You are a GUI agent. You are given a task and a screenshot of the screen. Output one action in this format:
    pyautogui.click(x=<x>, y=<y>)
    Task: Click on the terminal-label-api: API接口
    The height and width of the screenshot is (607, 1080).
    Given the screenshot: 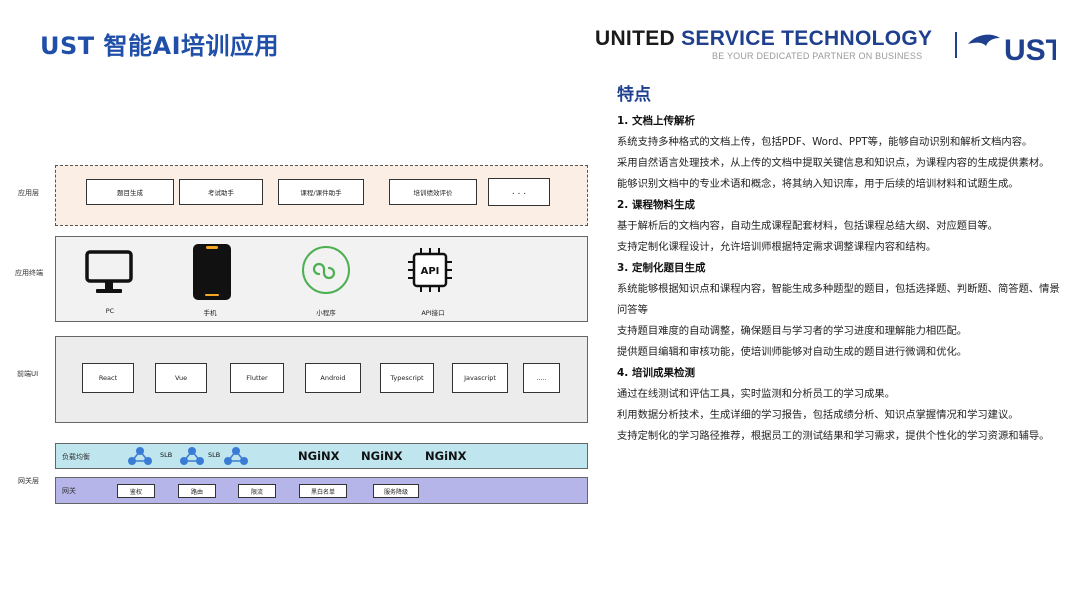 What is the action you would take?
    pyautogui.click(x=433, y=313)
    